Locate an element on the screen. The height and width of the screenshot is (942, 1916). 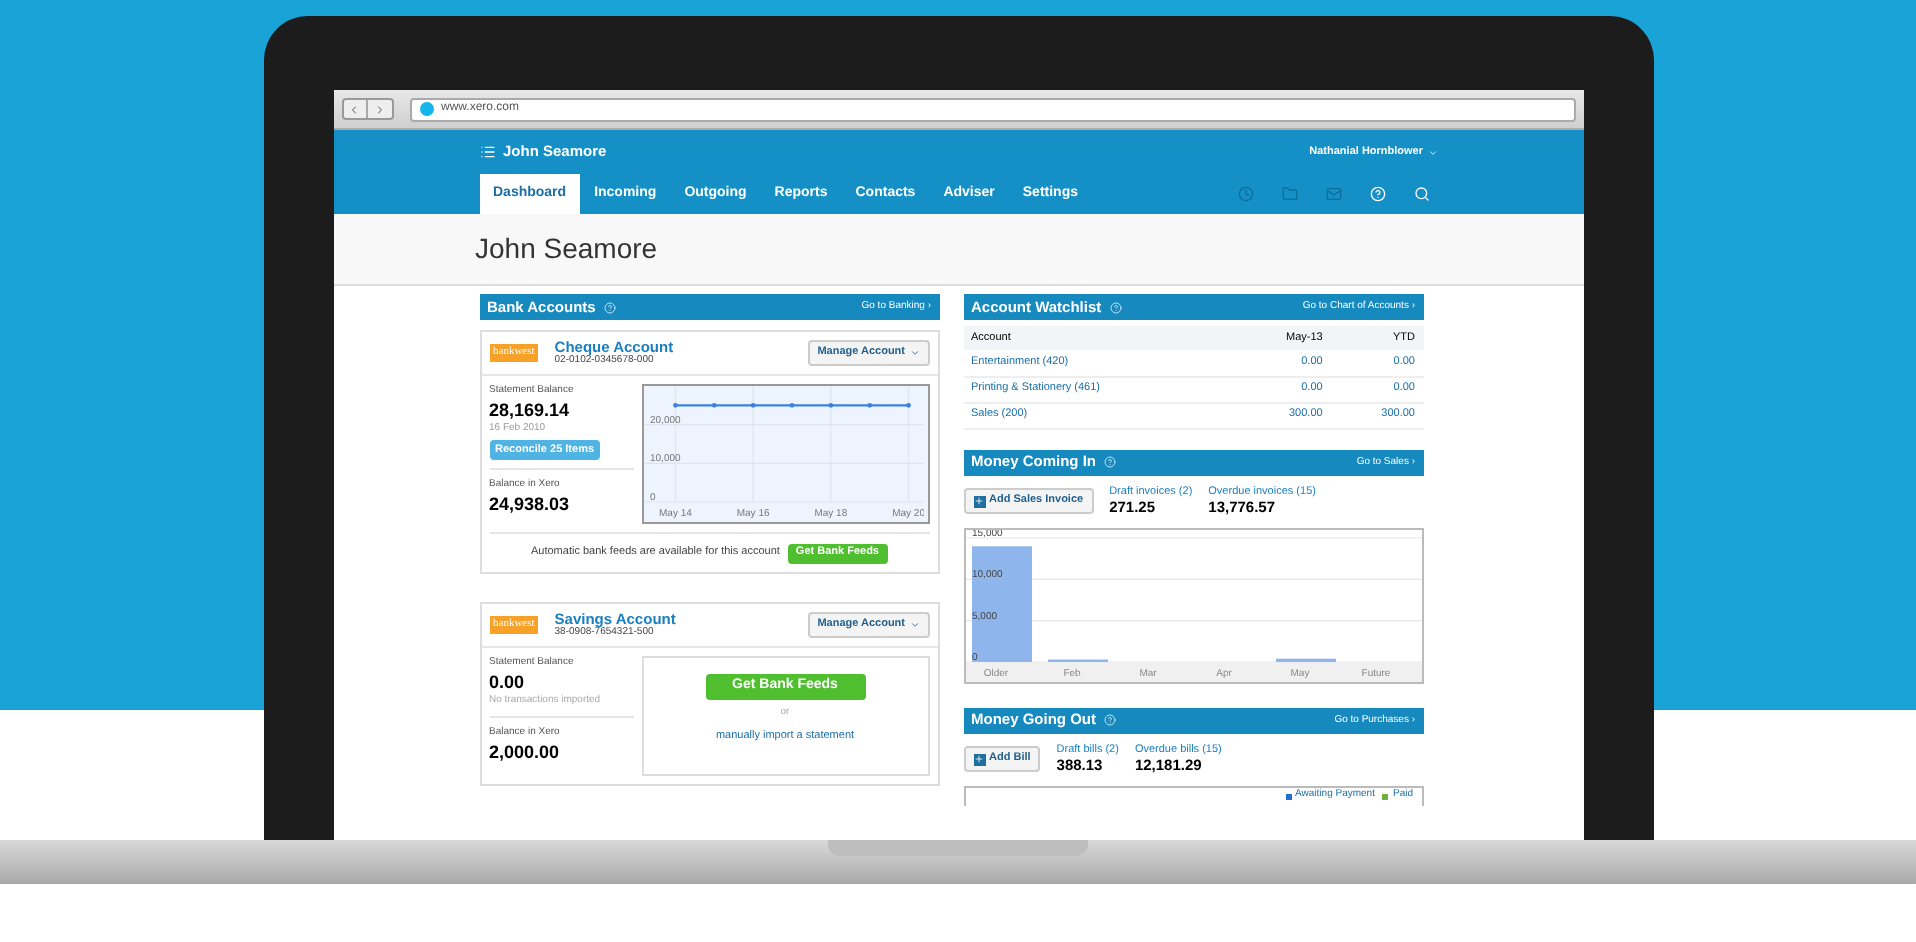
statement-balance: 0.00 is located at coordinates (508, 682).